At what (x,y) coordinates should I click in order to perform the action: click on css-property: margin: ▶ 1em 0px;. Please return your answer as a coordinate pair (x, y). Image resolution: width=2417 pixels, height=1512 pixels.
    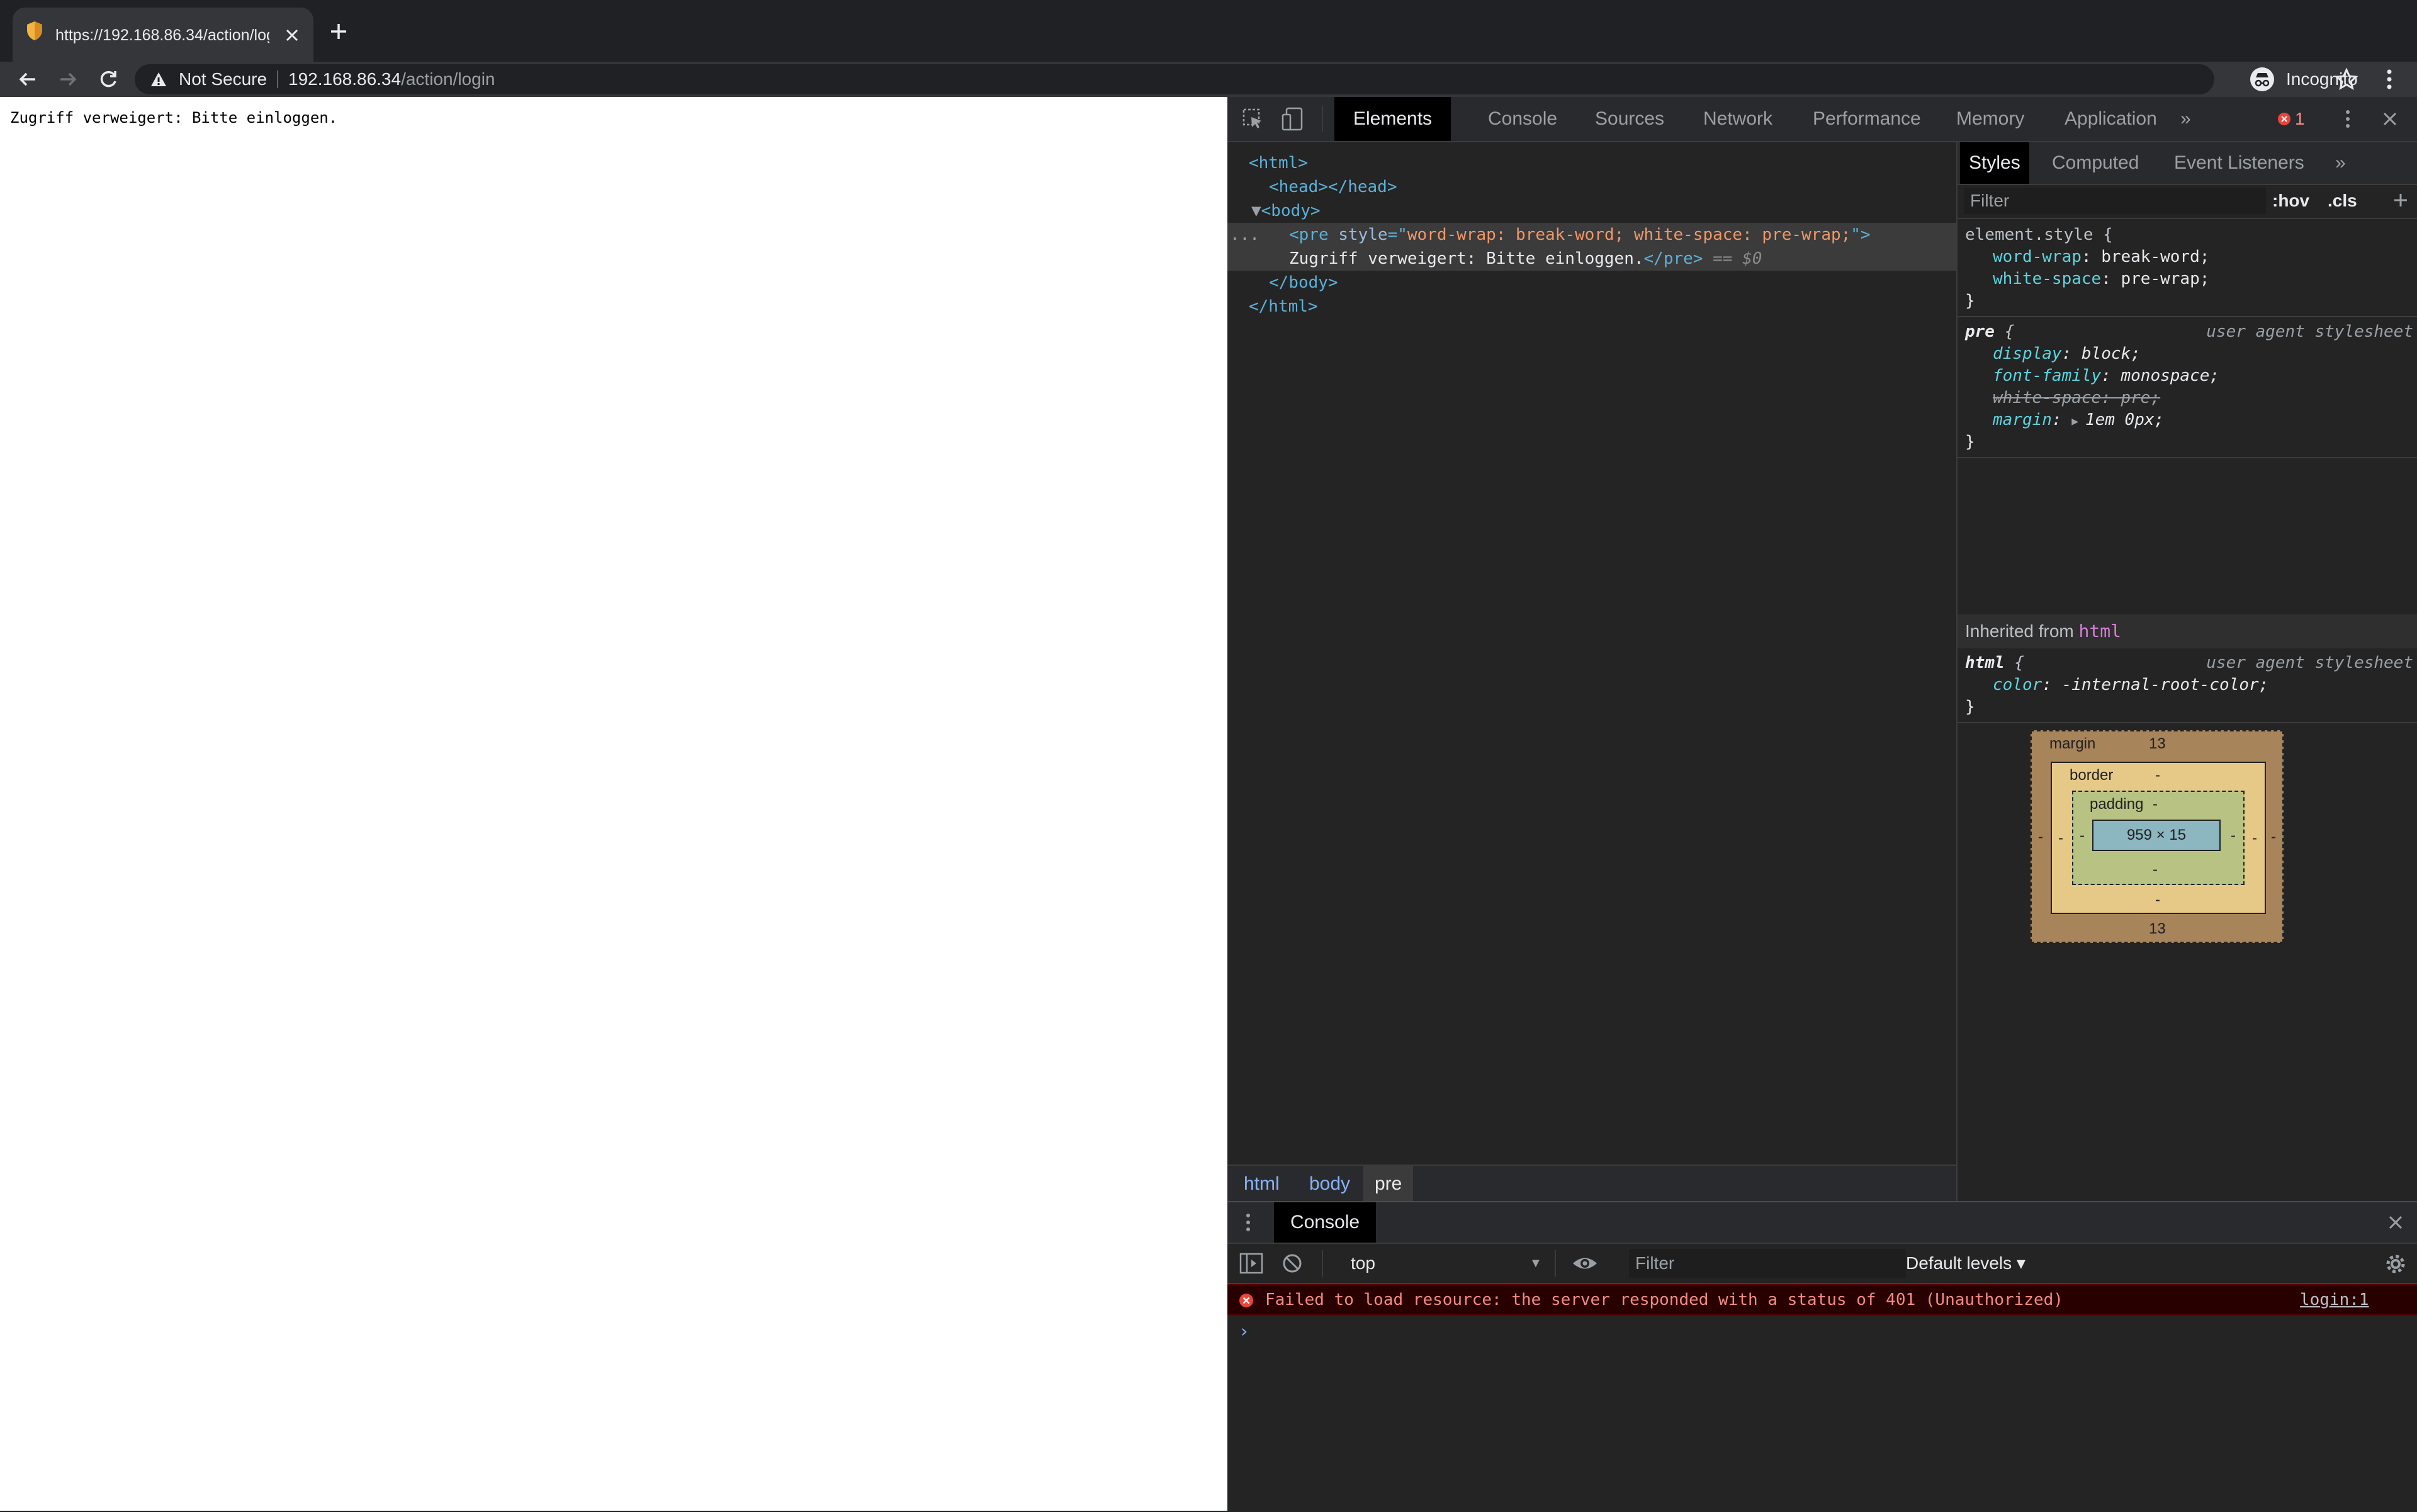
    Looking at the image, I should click on (2187, 420).